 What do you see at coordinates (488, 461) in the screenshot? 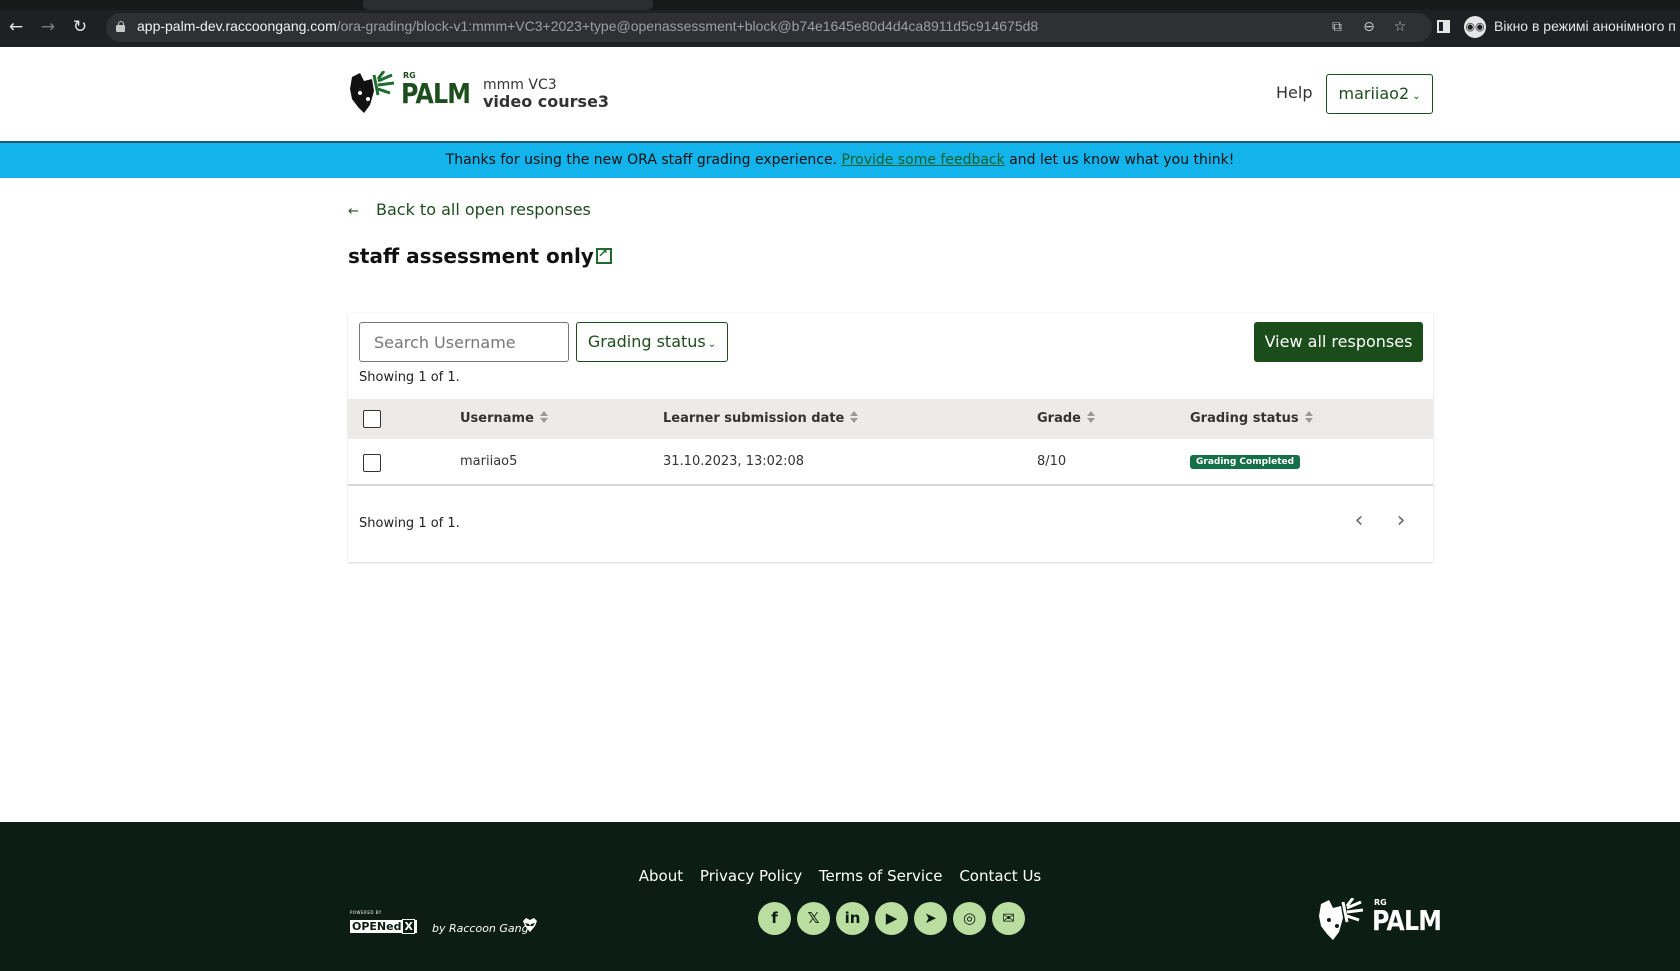
I see `cell-username: mariiao5` at bounding box center [488, 461].